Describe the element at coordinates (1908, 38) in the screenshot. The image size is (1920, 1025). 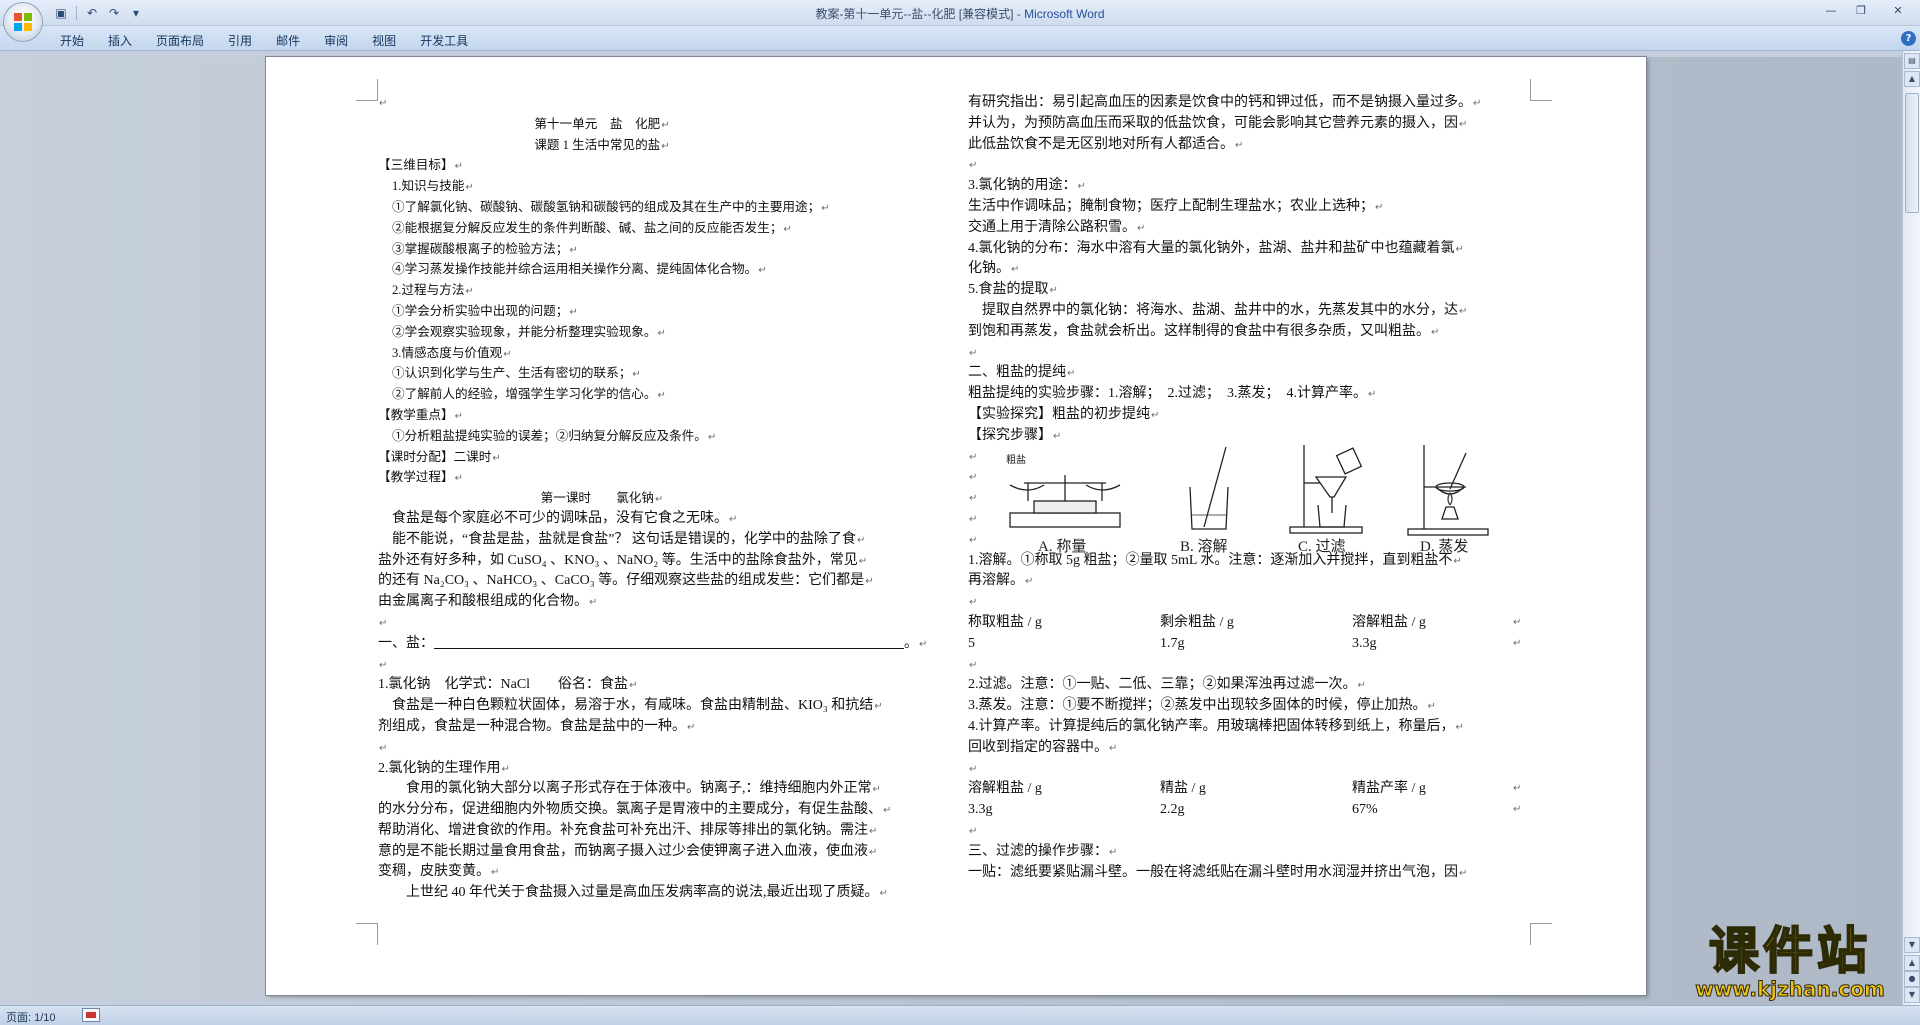
I see `help-icon: ?` at that location.